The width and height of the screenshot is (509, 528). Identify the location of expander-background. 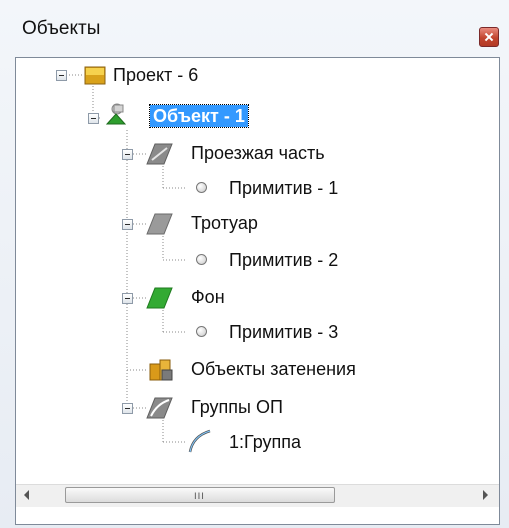
(127, 298).